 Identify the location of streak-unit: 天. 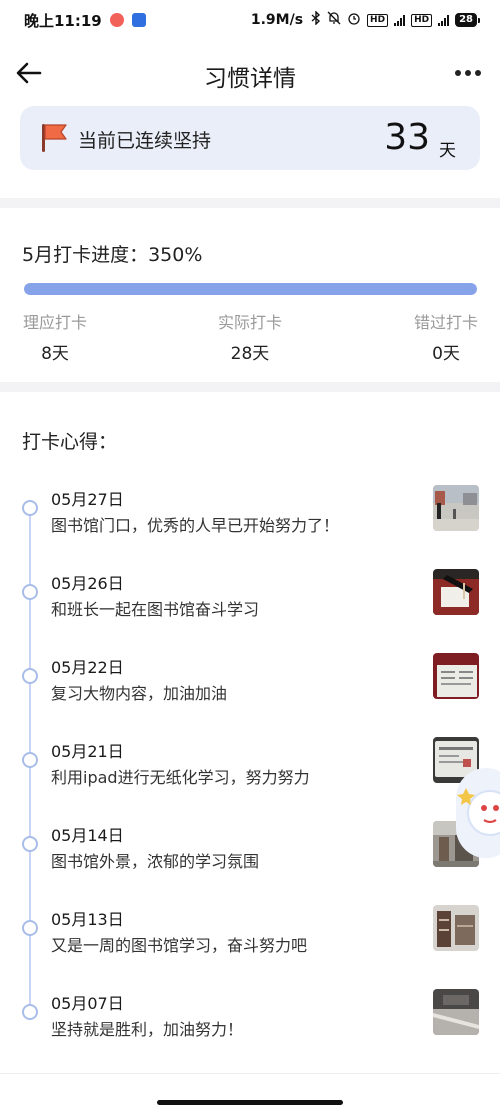
(447, 151).